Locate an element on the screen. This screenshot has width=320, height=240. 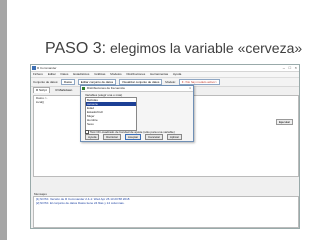
minimize-icon: – is located at coordinates (284, 68).